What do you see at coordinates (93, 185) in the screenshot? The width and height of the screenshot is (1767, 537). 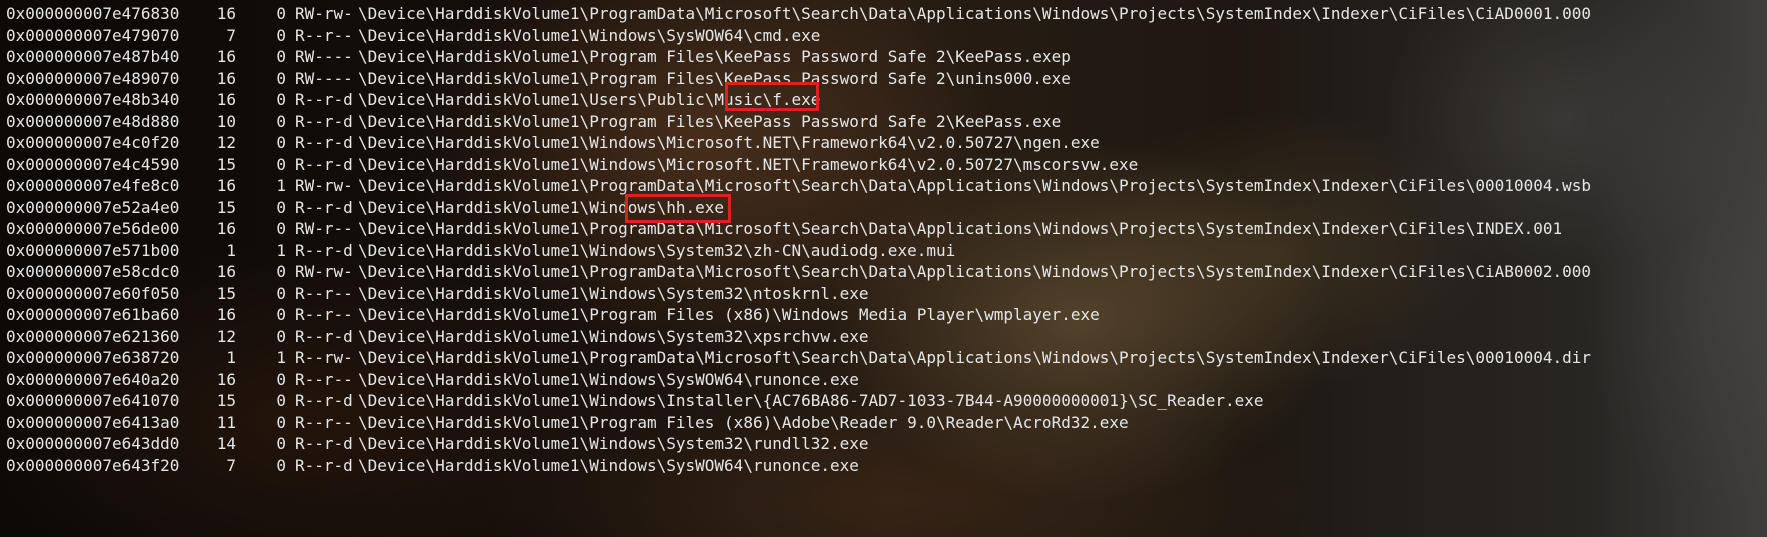 I see `object-address: 0x000000007e4fe8c0` at bounding box center [93, 185].